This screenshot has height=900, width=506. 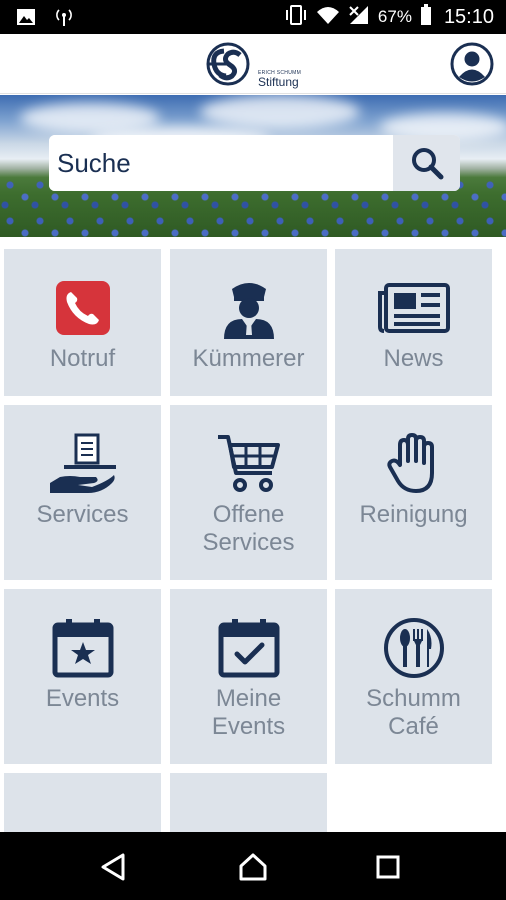 I want to click on cafe-cutlery-icon, so click(x=414, y=648).